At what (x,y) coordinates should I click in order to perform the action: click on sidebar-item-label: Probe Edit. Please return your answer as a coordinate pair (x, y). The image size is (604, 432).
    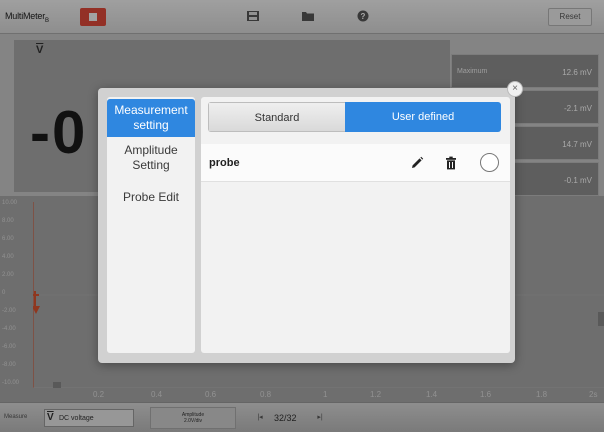
    Looking at the image, I should click on (151, 197).